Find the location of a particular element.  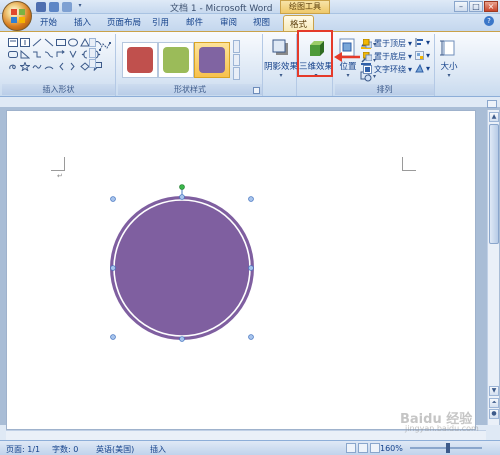

undo-icon is located at coordinates (54, 7).